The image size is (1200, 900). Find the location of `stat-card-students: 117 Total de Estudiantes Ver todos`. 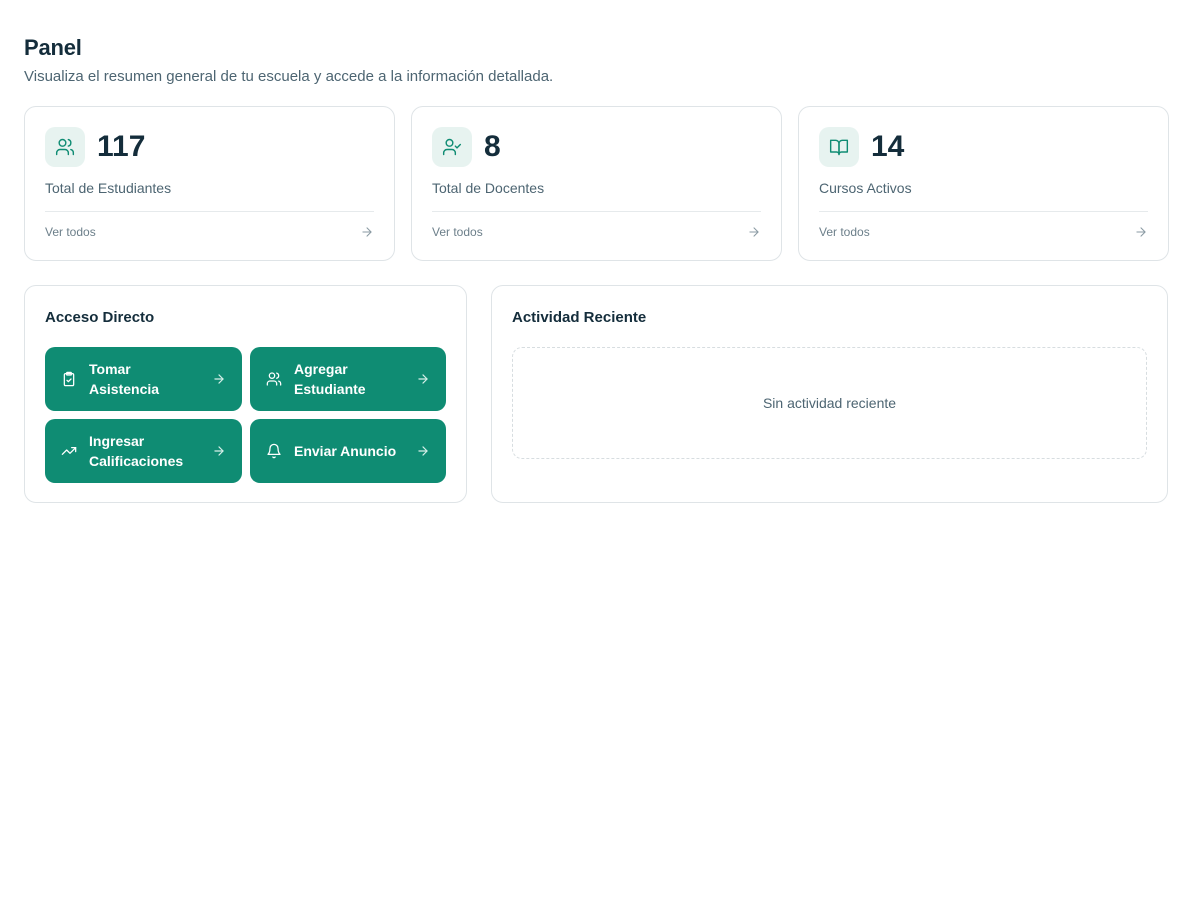

stat-card-students: 117 Total de Estudiantes Ver todos is located at coordinates (209, 183).